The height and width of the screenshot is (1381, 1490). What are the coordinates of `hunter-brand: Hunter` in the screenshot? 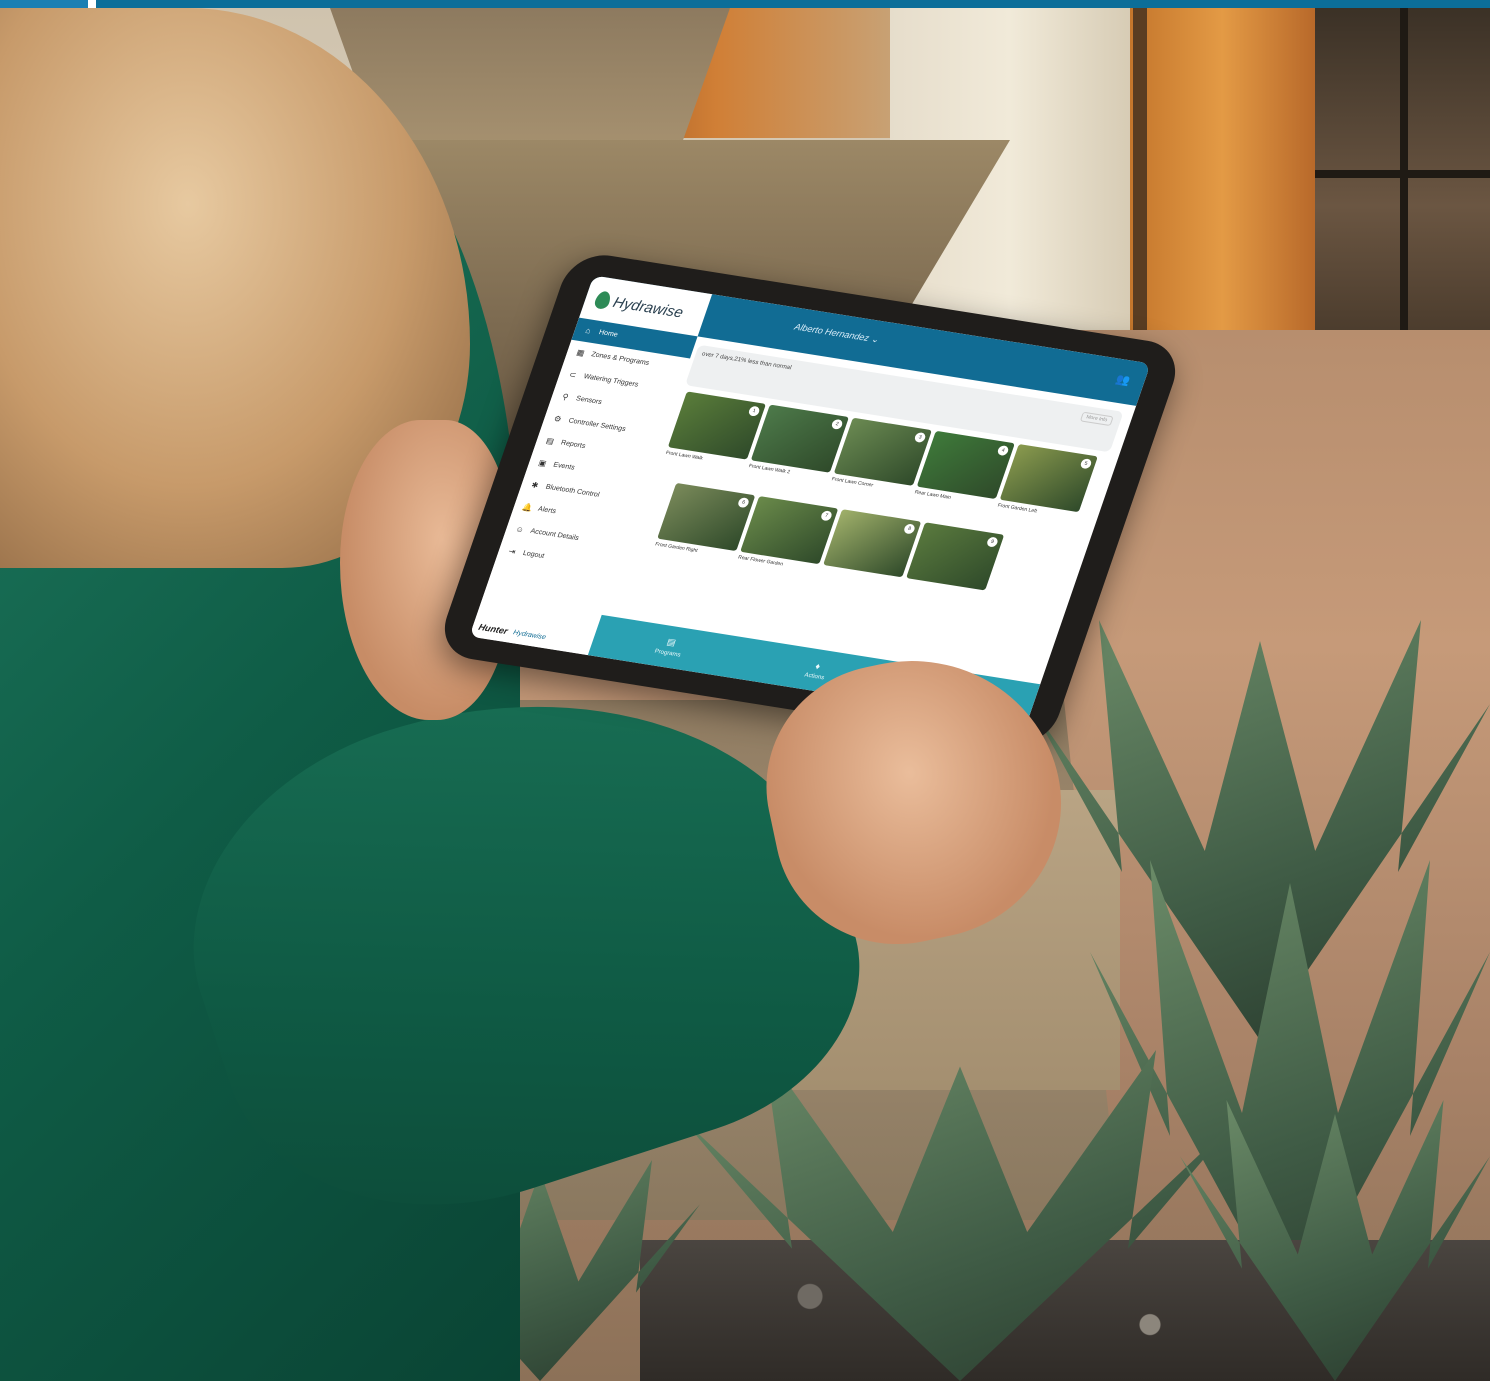 It's located at (493, 629).